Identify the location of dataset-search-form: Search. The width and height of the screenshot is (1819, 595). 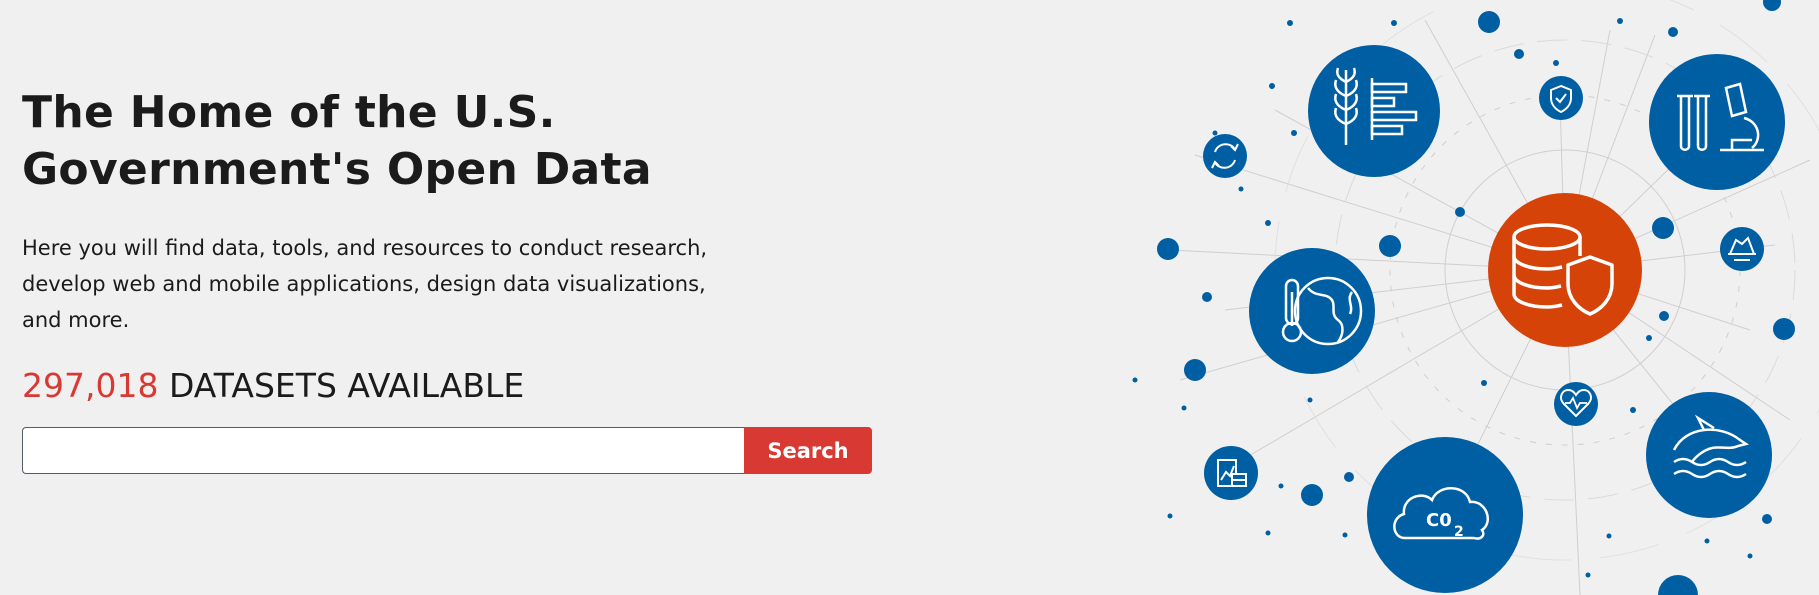
(447, 450).